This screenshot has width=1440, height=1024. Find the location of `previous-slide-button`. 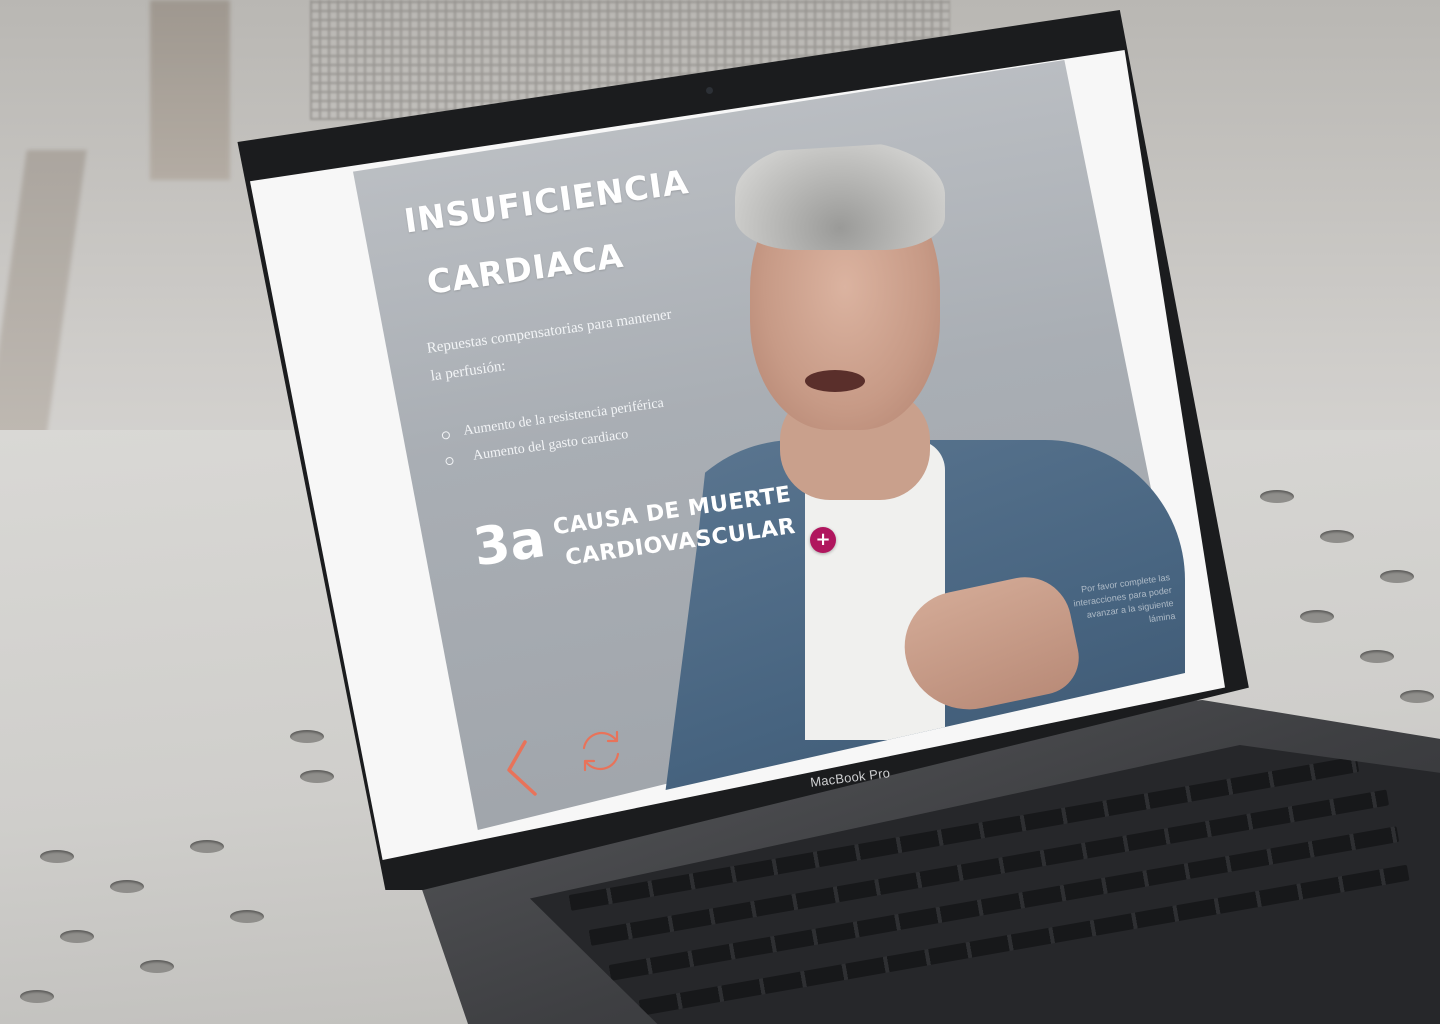

previous-slide-button is located at coordinates (523, 768).